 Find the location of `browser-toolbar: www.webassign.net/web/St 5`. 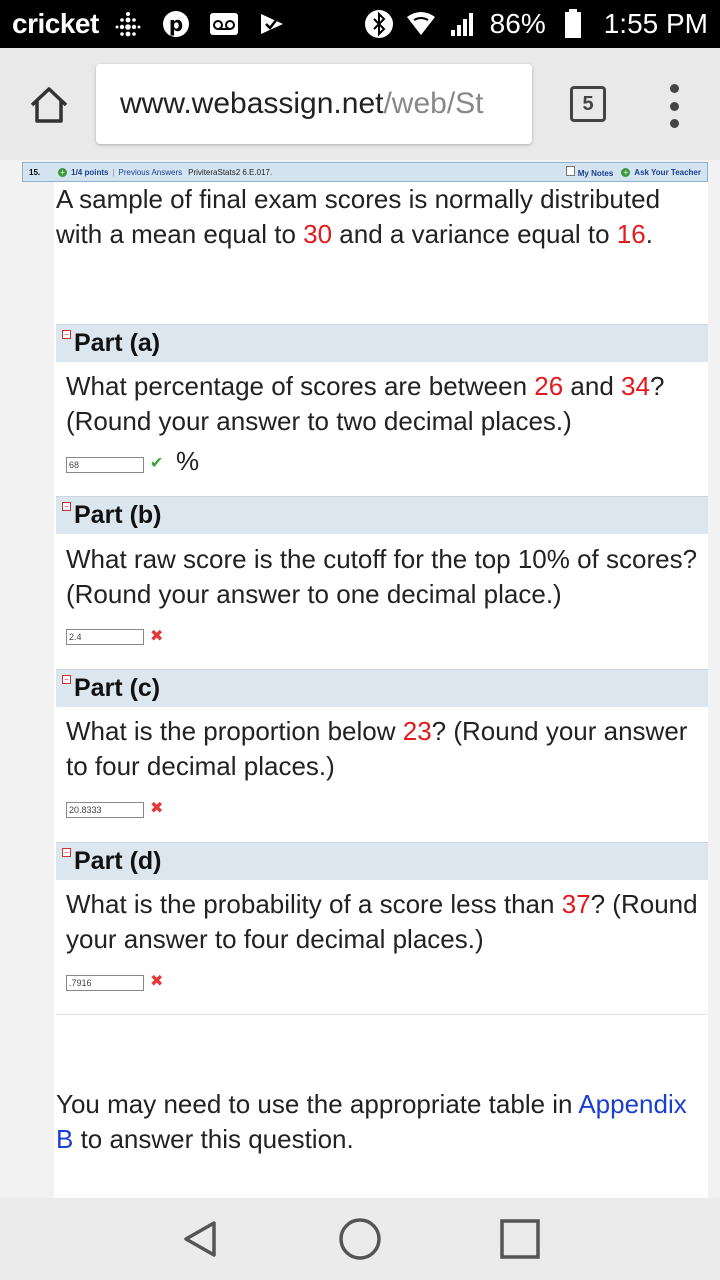

browser-toolbar: www.webassign.net/web/St 5 is located at coordinates (360, 104).